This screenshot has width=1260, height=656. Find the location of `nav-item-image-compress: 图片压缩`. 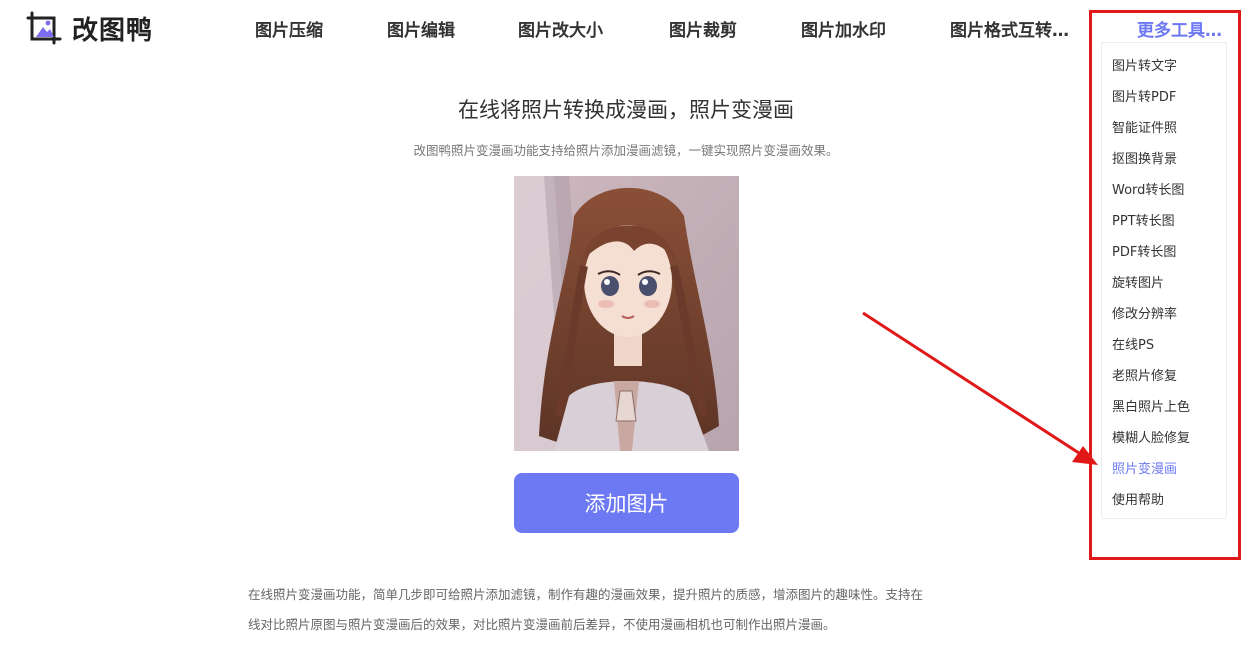

nav-item-image-compress: 图片压缩 is located at coordinates (289, 28).